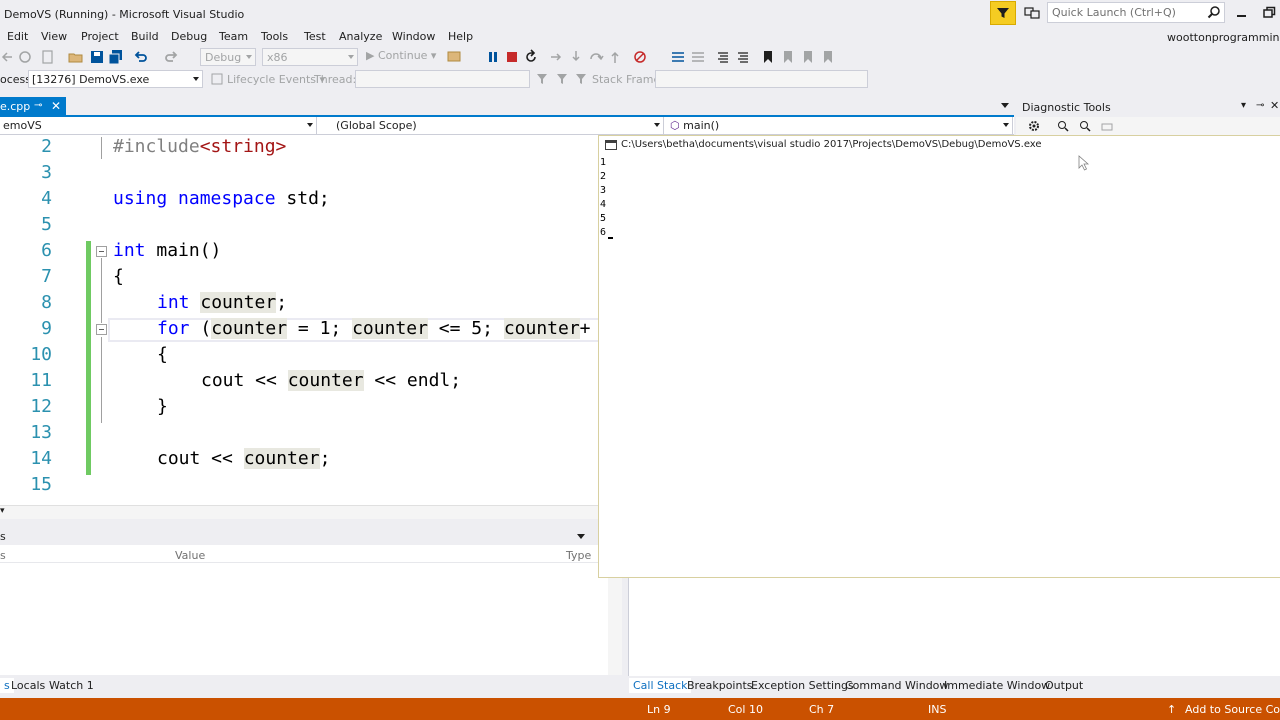 This screenshot has height=720, width=1280. Describe the element at coordinates (190, 555) in the screenshot. I see `column-value: Value` at that location.